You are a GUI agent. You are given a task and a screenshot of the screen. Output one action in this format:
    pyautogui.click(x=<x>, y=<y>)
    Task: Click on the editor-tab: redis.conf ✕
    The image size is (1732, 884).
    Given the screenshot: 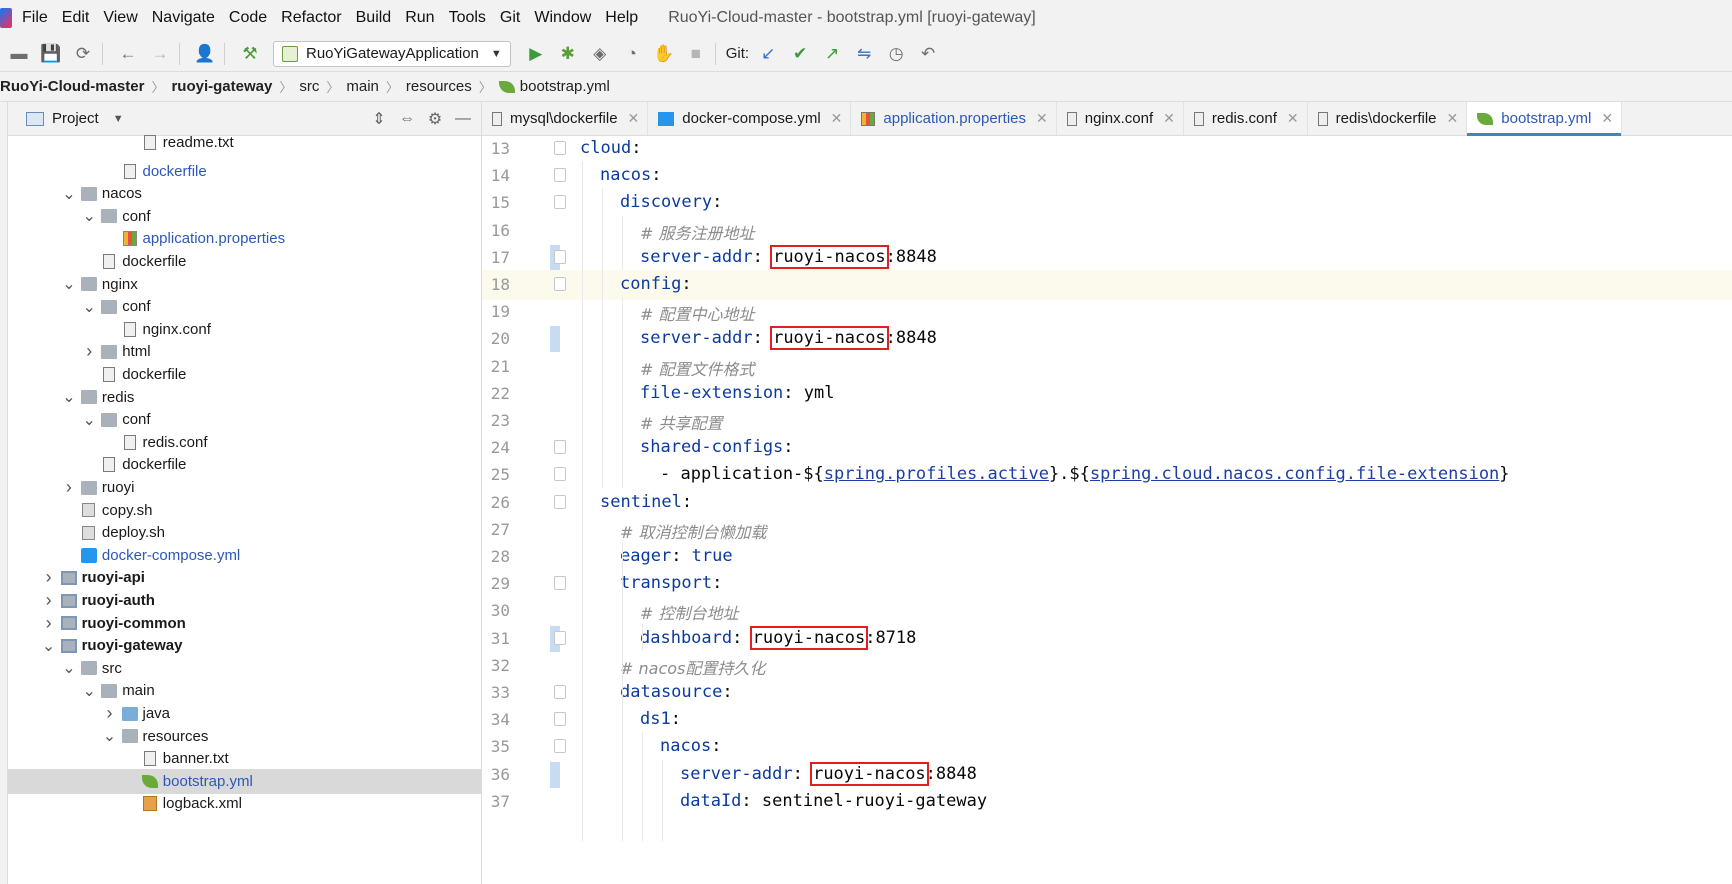 What is the action you would take?
    pyautogui.click(x=1246, y=118)
    